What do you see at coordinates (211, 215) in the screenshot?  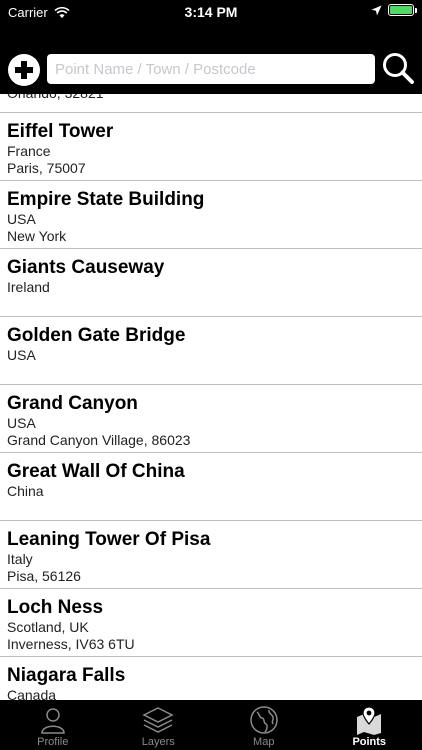 I see `list-item: Empire State Building USA New York` at bounding box center [211, 215].